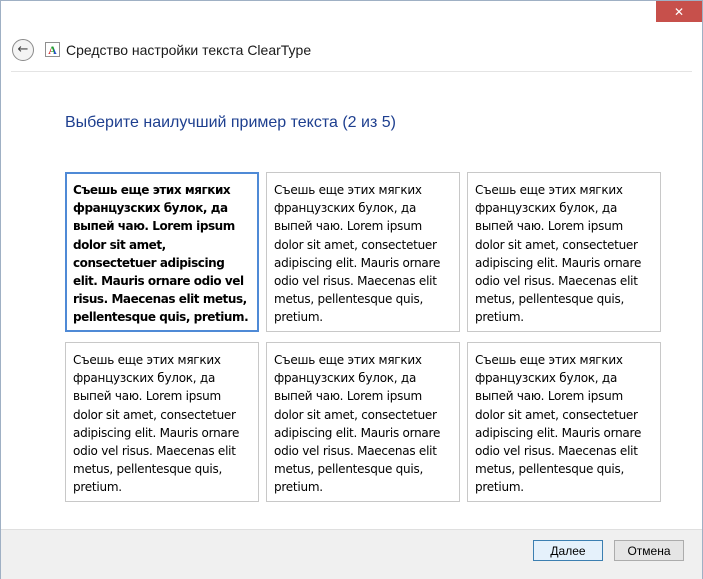  What do you see at coordinates (351, 554) in the screenshot?
I see `button-bar: Далее Отмена` at bounding box center [351, 554].